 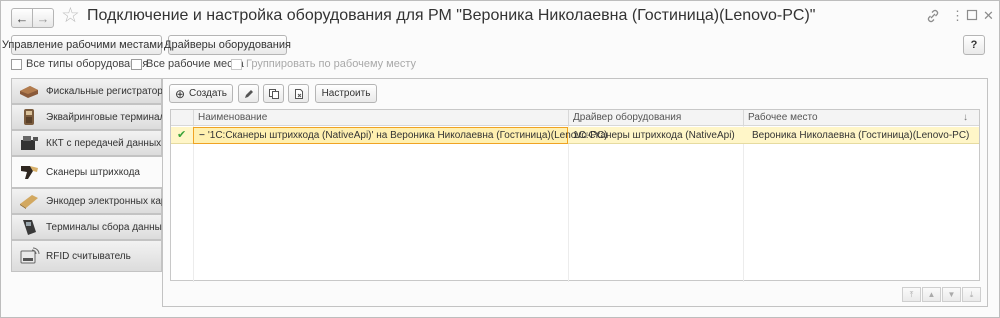 I want to click on all-types-label: Все типы оборудования, so click(x=87, y=64).